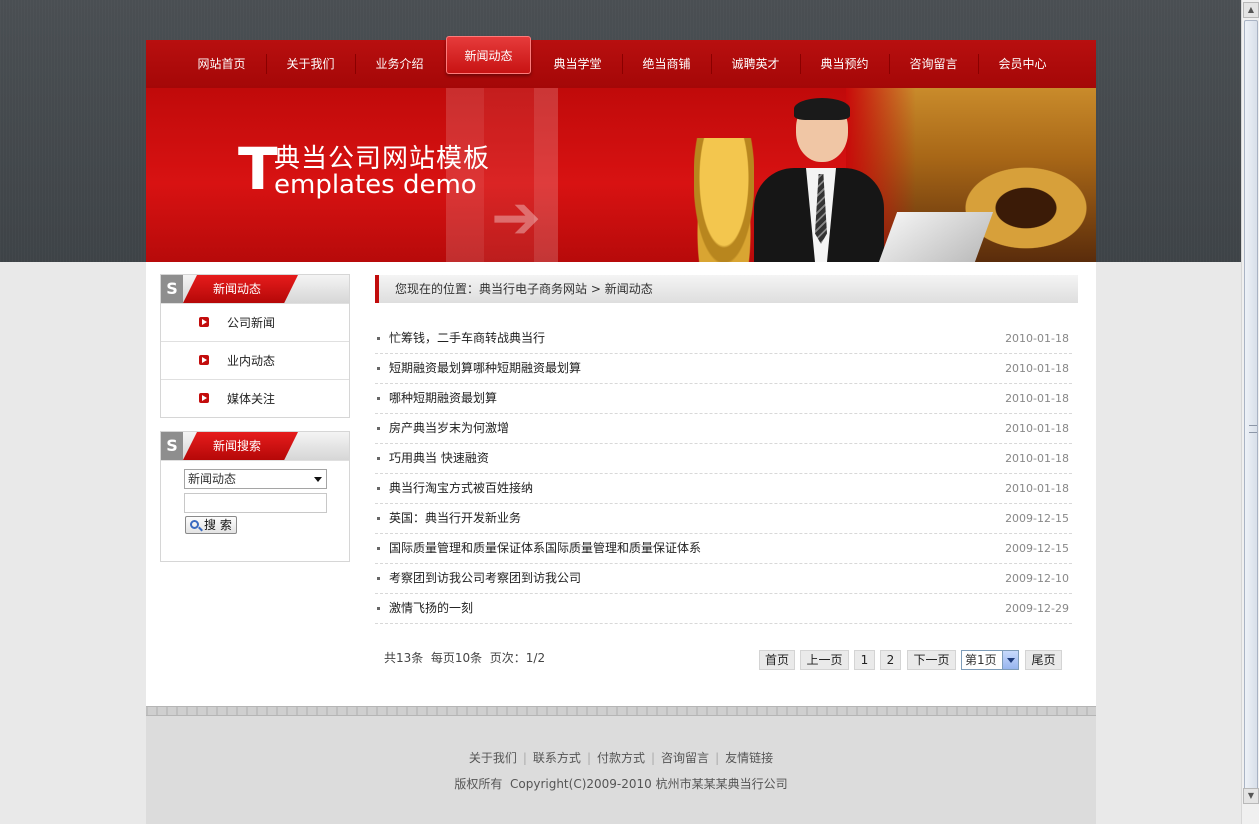 This screenshot has width=1259, height=824. What do you see at coordinates (488, 55) in the screenshot?
I see `nav-item-news: 新闻动态` at bounding box center [488, 55].